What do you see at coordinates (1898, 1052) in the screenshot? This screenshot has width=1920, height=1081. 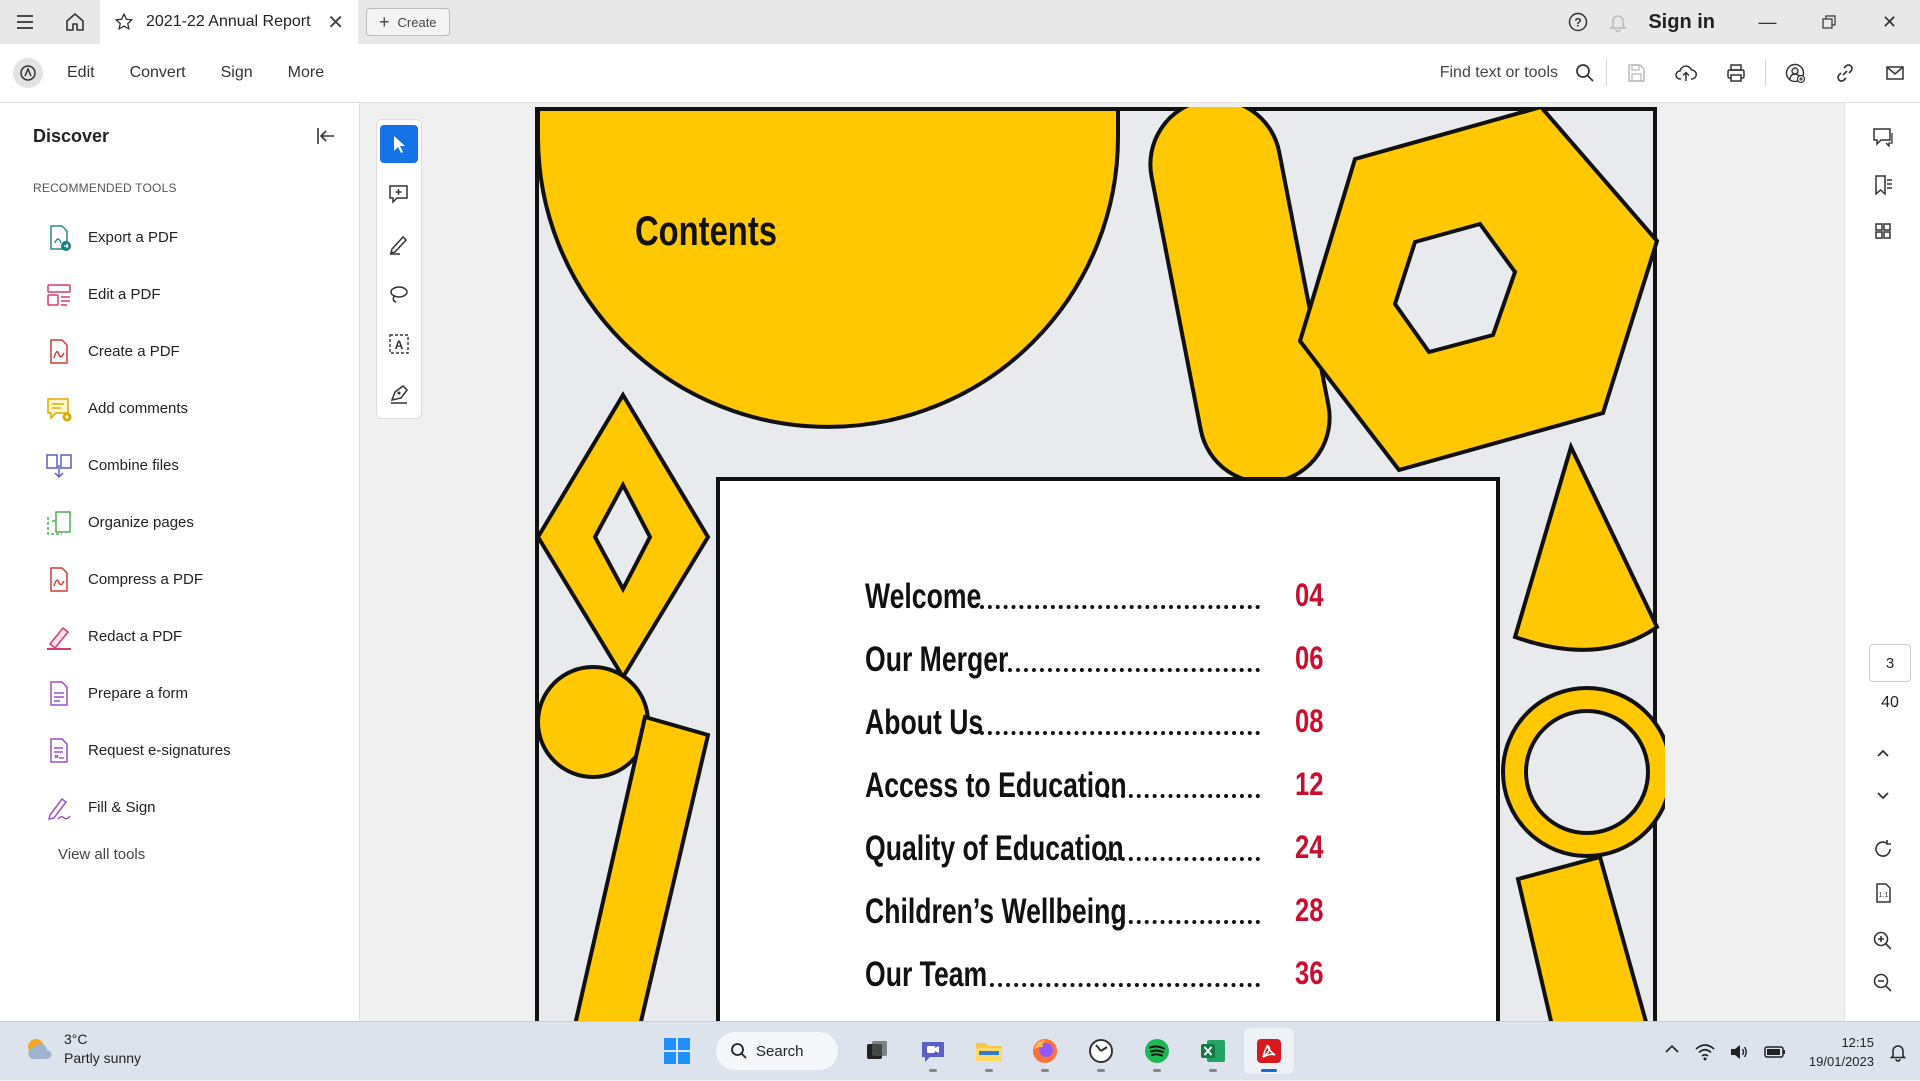 I see `notification-center-icon` at bounding box center [1898, 1052].